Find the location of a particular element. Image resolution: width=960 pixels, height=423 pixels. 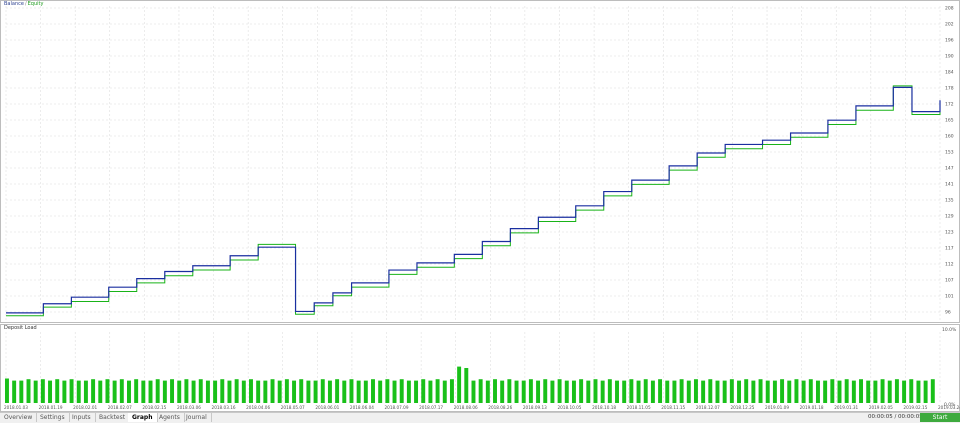

x-tick-label: 2018.08.26 is located at coordinates (500, 407).